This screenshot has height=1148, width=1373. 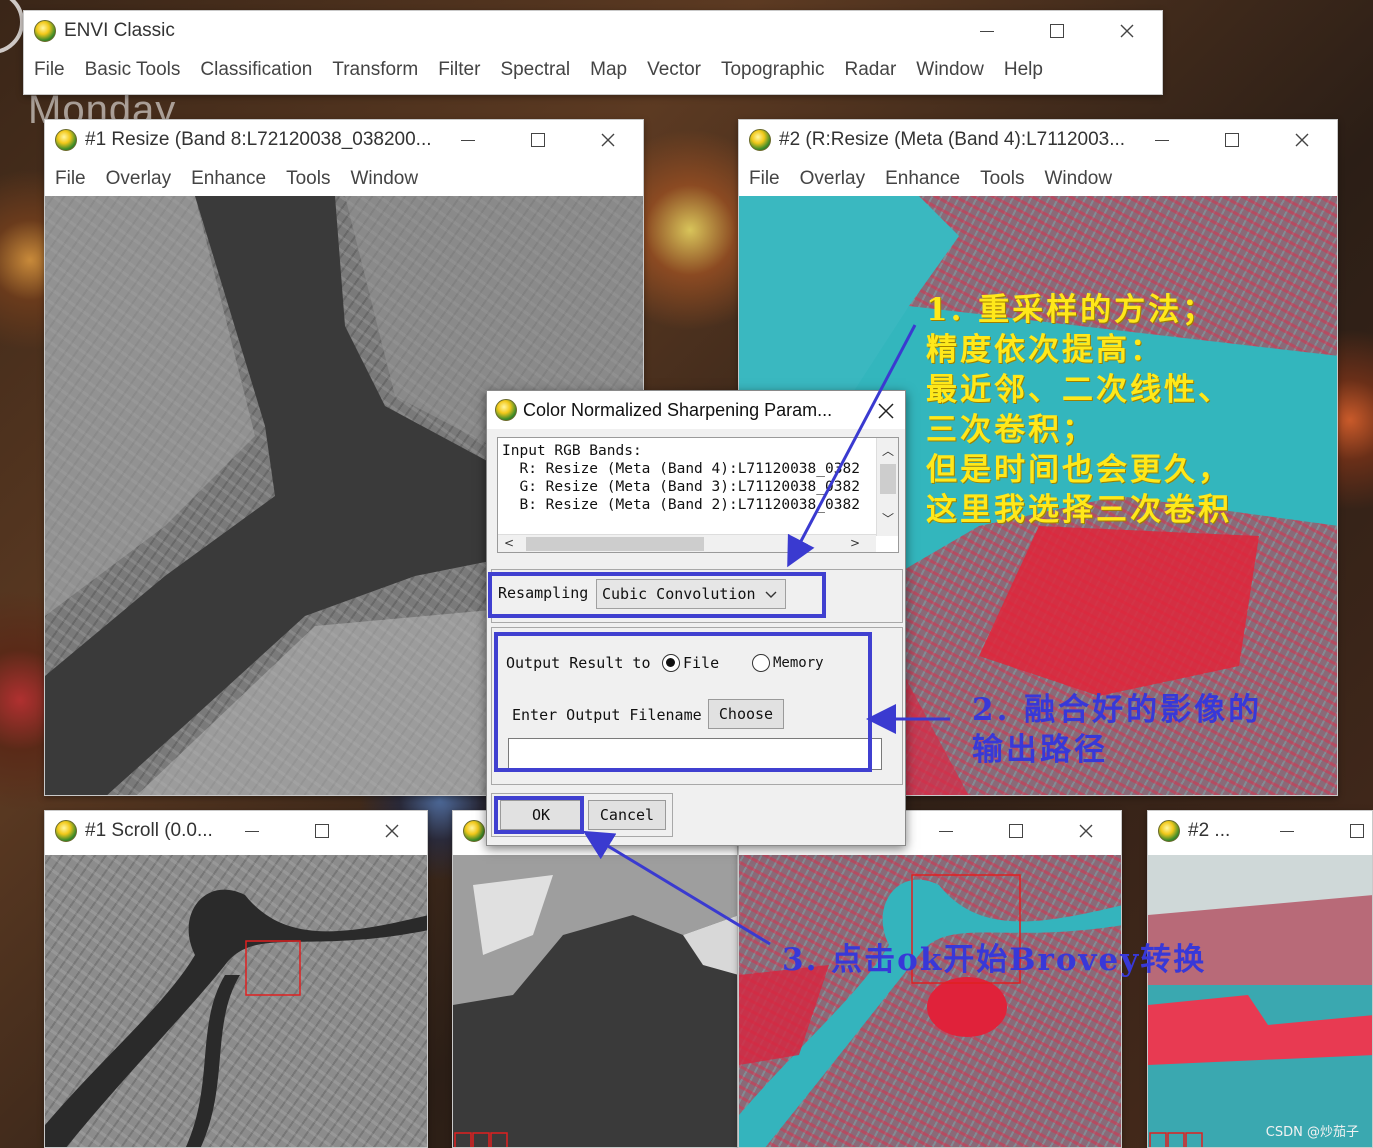 What do you see at coordinates (593, 31) in the screenshot?
I see `envi-main-titlebar: ENVI Classic` at bounding box center [593, 31].